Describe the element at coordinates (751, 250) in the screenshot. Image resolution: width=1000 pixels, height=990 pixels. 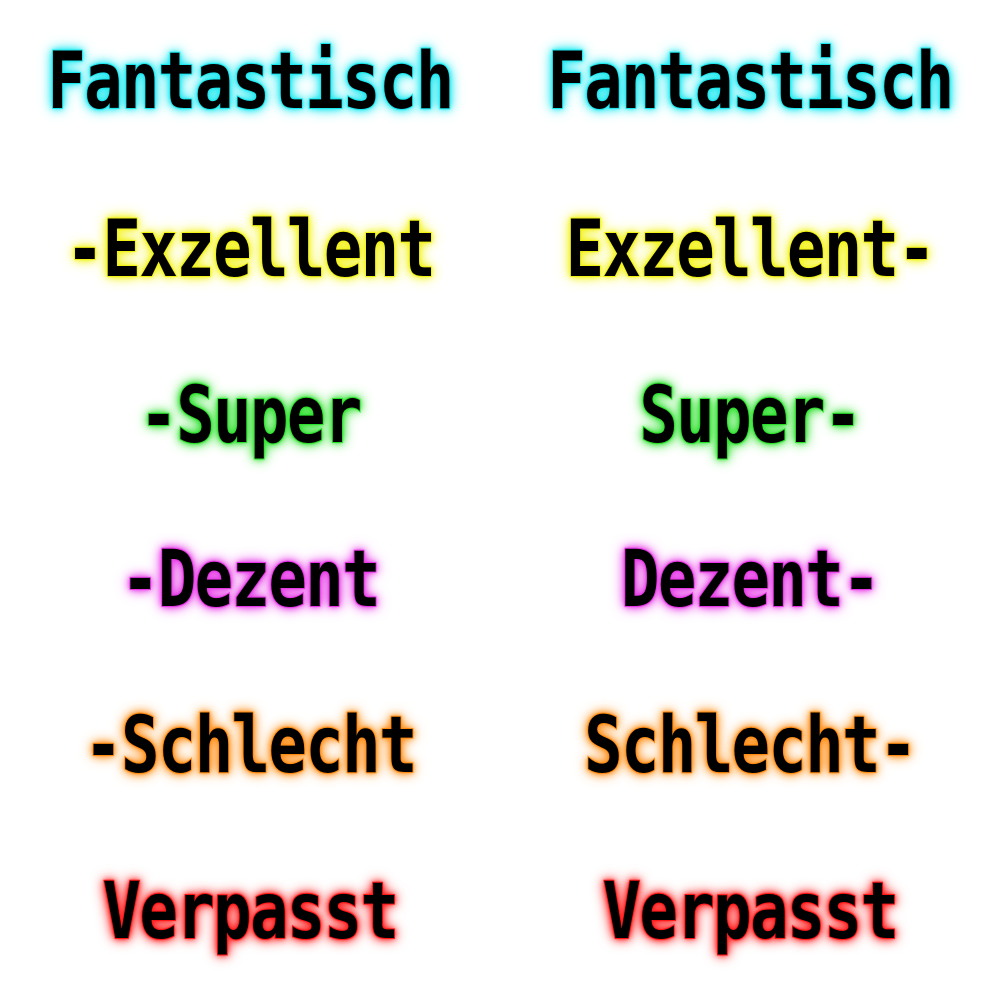
I see `judgment-excellent-late: Exzellent-` at that location.